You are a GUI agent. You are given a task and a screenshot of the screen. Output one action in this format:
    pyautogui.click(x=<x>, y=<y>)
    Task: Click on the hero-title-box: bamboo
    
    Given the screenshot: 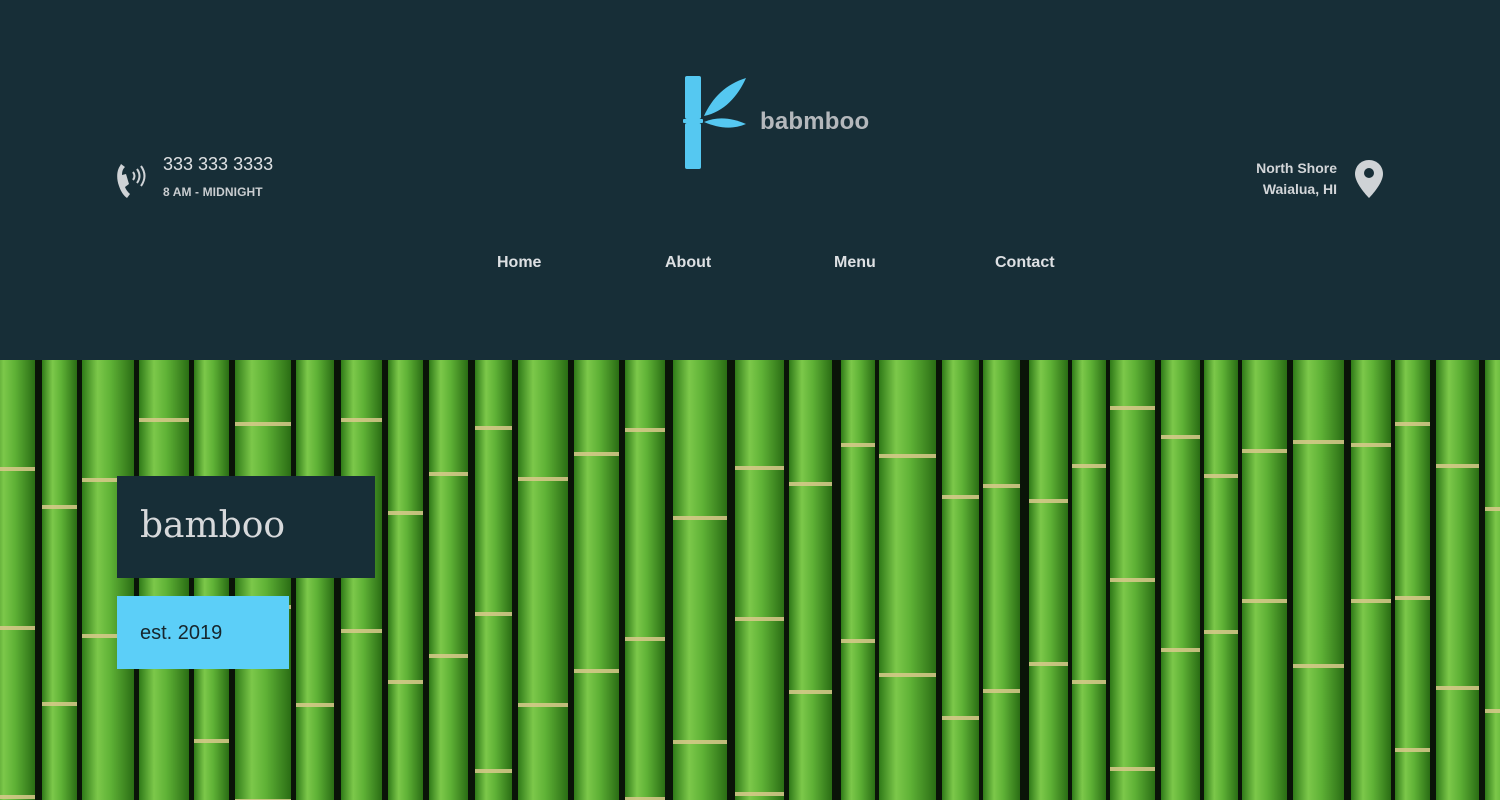 What is the action you would take?
    pyautogui.click(x=246, y=527)
    